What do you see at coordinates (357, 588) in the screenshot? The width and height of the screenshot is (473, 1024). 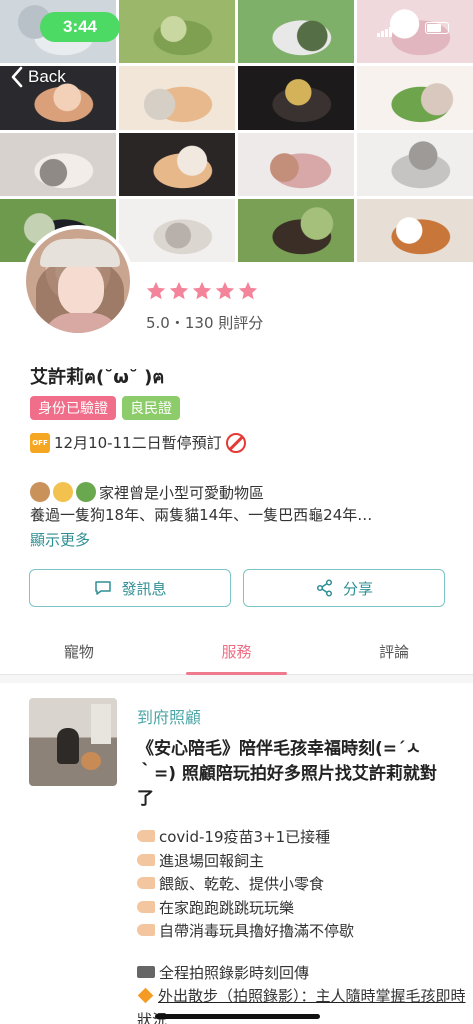 I see `share-button-label: 分享` at bounding box center [357, 588].